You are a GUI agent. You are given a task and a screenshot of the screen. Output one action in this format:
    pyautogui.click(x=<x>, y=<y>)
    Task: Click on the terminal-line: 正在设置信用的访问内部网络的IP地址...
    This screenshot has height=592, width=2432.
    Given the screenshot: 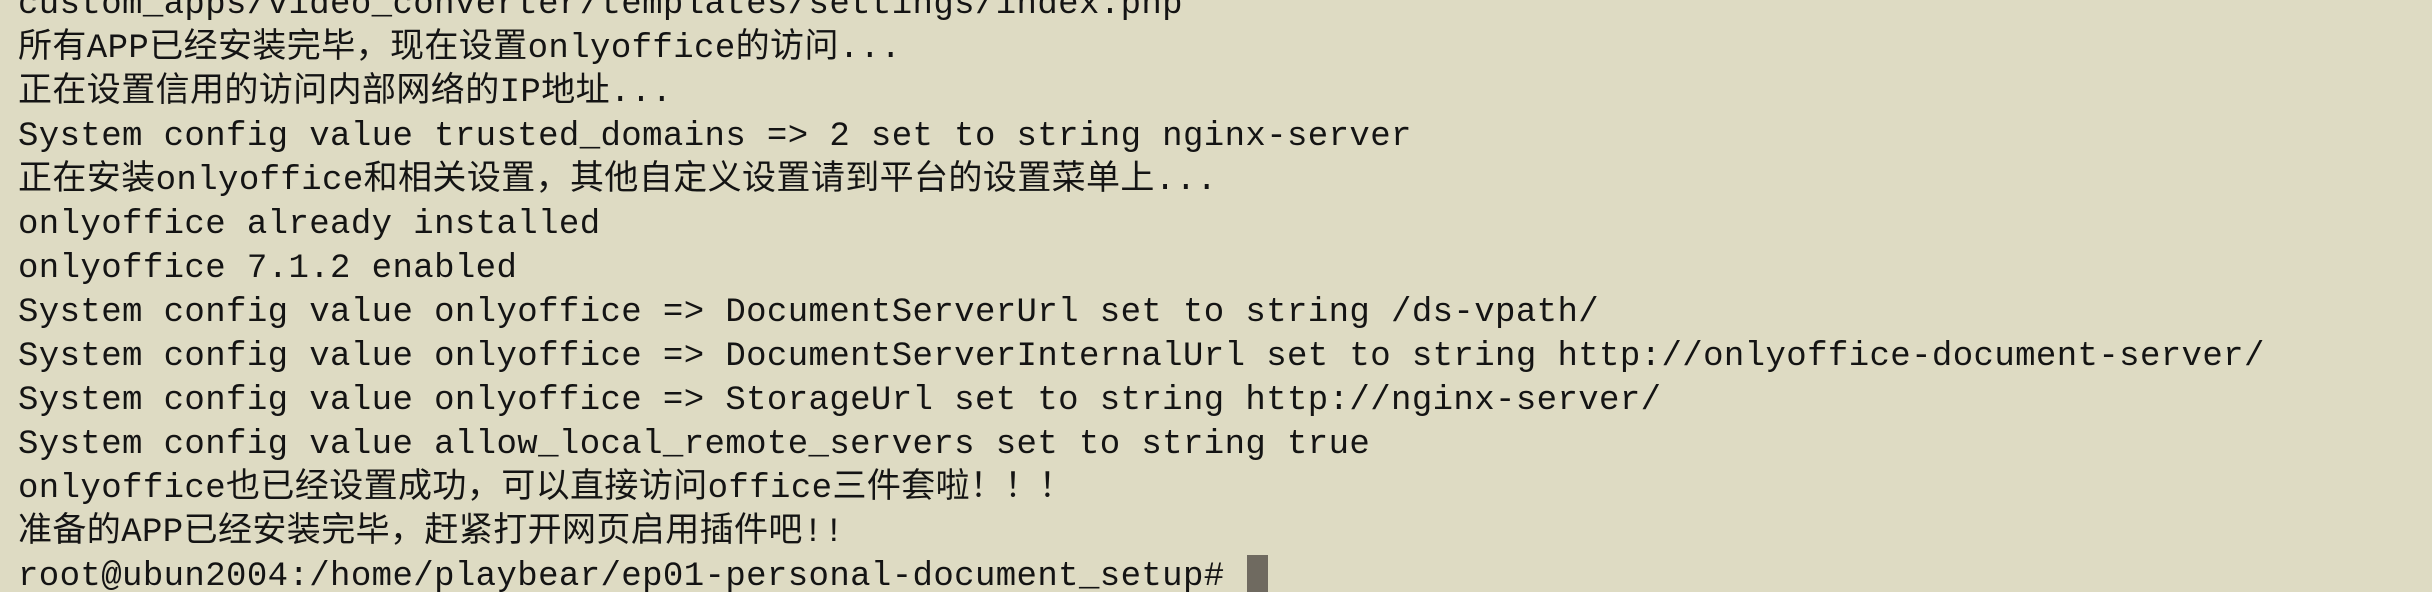 What is the action you would take?
    pyautogui.click(x=345, y=93)
    